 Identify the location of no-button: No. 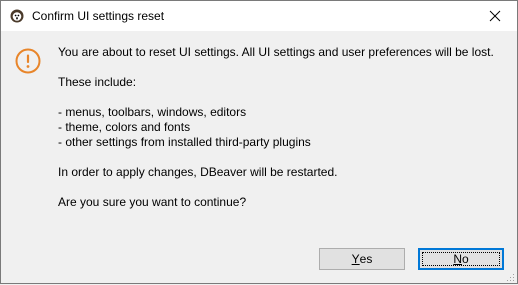
(461, 259).